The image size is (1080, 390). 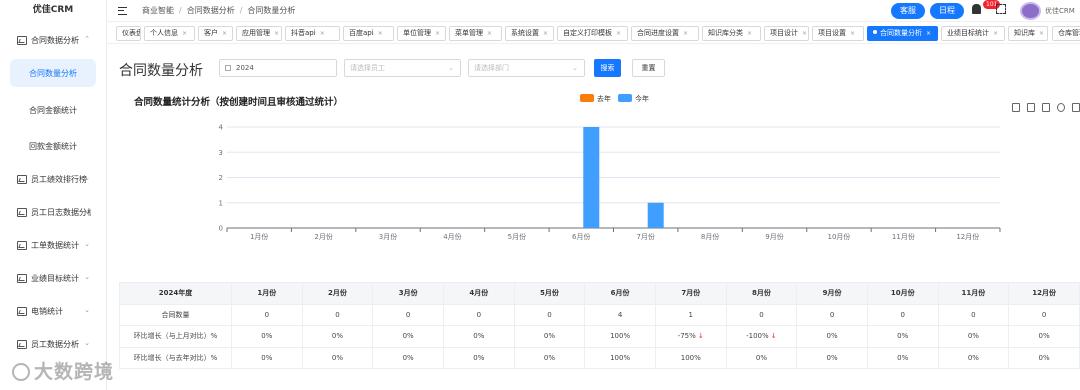 I want to click on table-header-cell: 1月份, so click(x=267, y=293).